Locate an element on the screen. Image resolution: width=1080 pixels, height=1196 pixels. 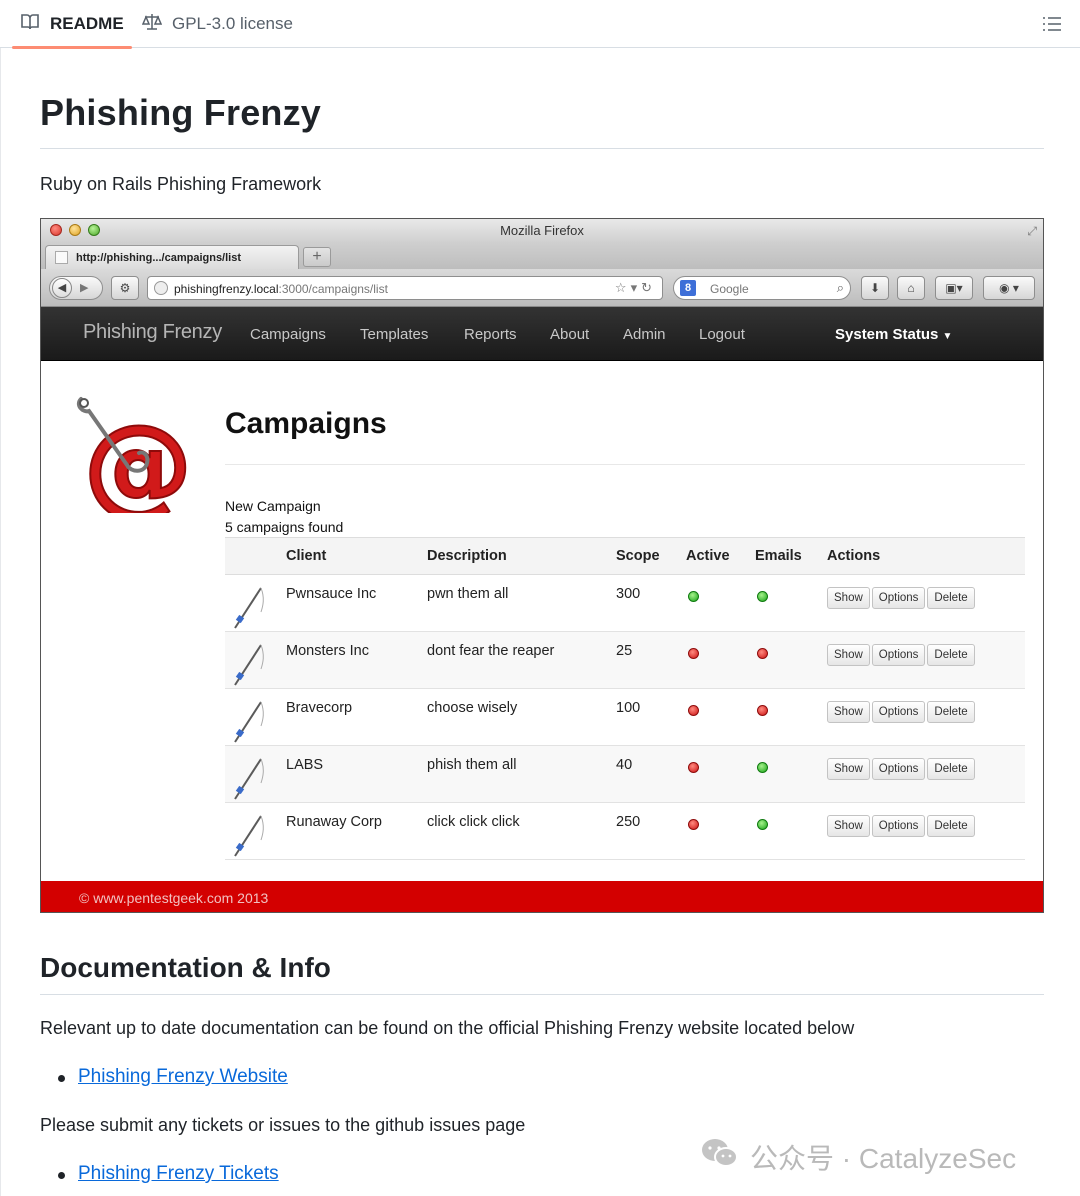
col-client: Client is located at coordinates (350, 556).